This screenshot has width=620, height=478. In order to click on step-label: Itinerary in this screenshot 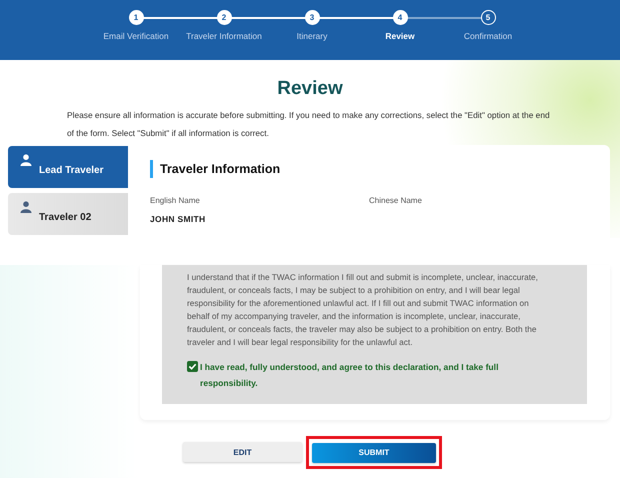, I will do `click(312, 36)`.